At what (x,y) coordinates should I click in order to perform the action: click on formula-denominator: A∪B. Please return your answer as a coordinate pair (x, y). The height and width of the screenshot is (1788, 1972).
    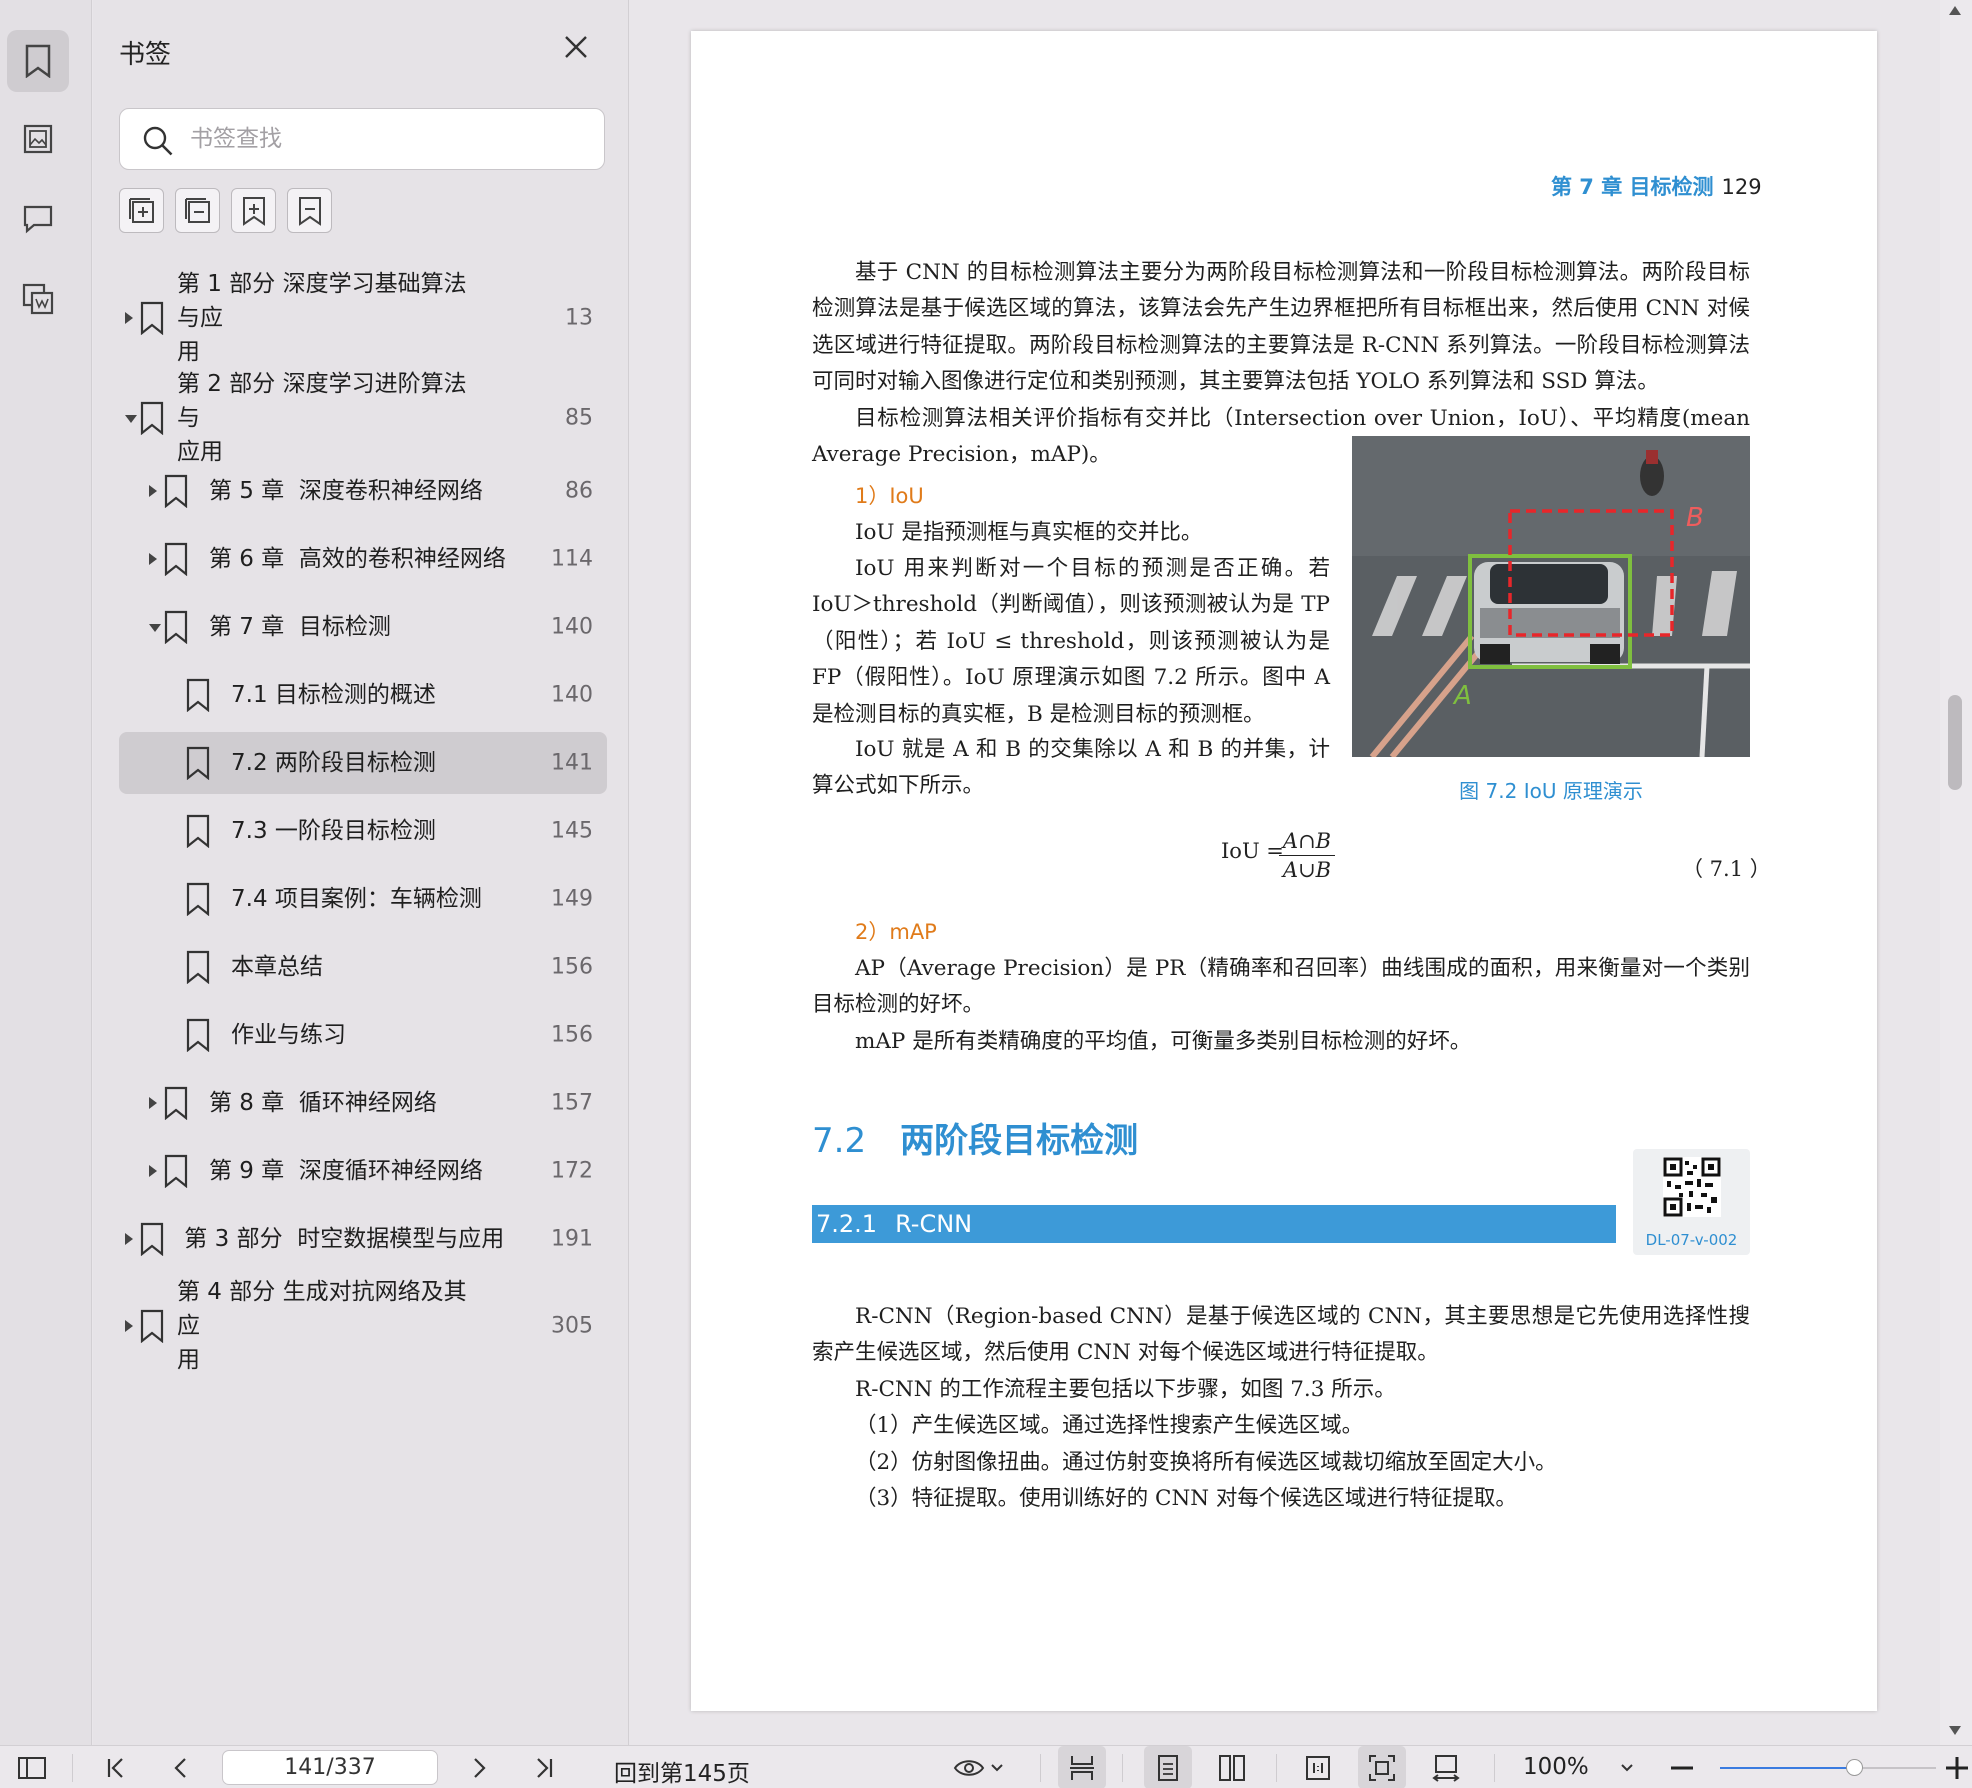
    Looking at the image, I should click on (1307, 870).